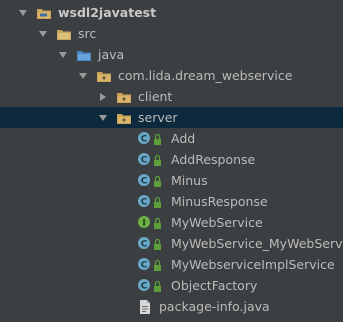 The height and width of the screenshot is (322, 343). I want to click on tree-item-src: src, so click(171, 33).